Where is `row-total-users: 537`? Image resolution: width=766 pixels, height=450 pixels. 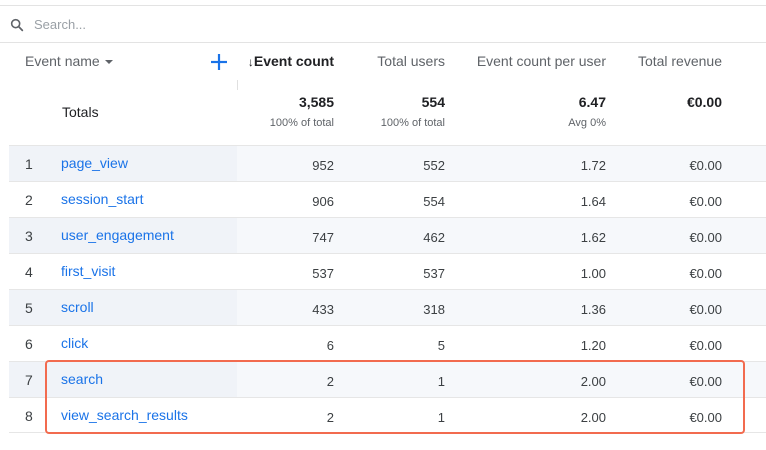
row-total-users: 537 is located at coordinates (434, 273).